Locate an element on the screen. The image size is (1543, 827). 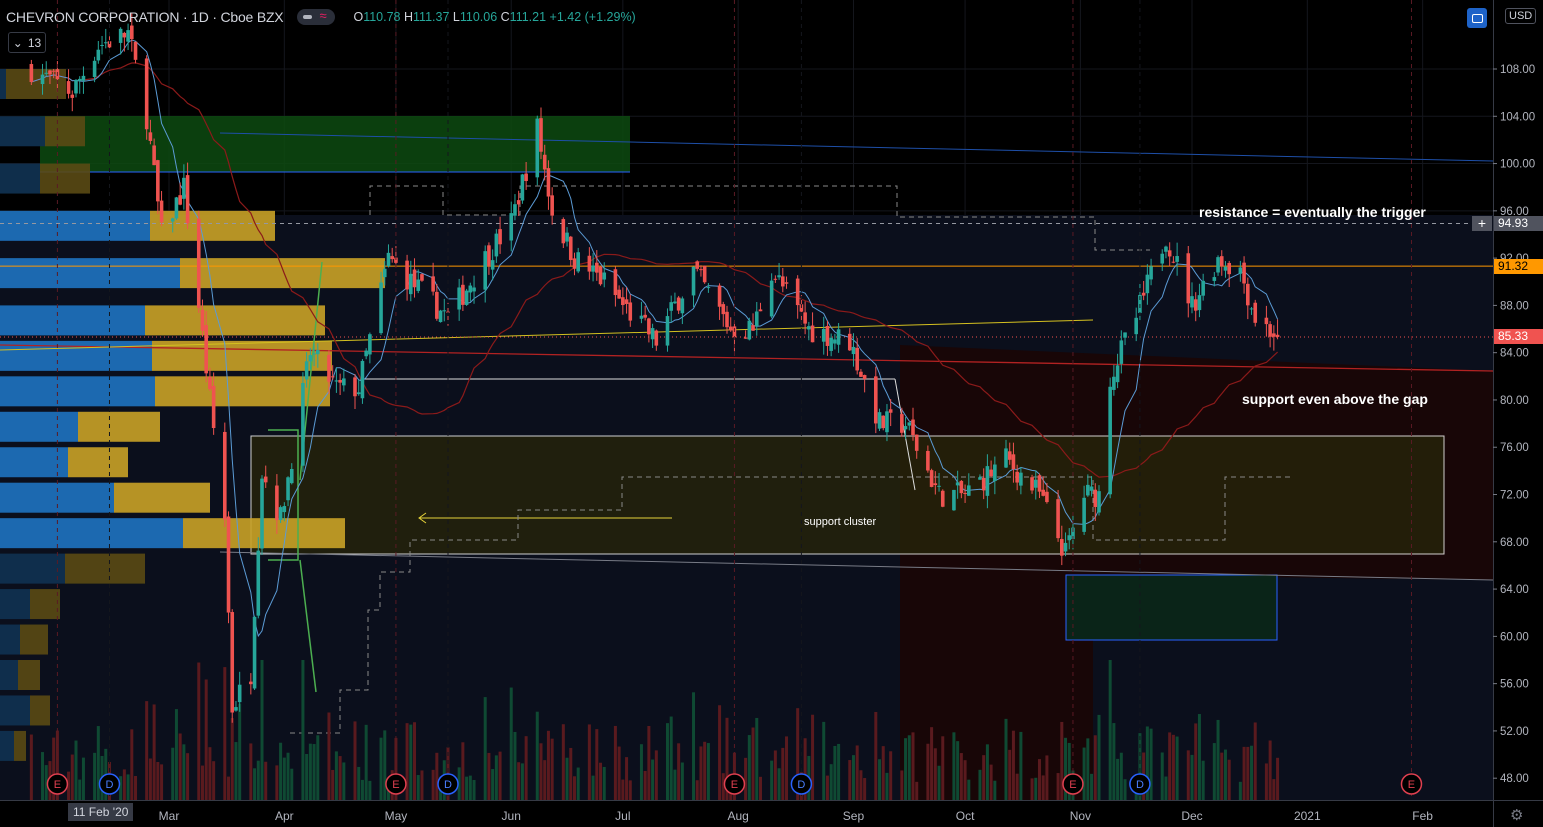
plus-icon: + is located at coordinates (1482, 223).